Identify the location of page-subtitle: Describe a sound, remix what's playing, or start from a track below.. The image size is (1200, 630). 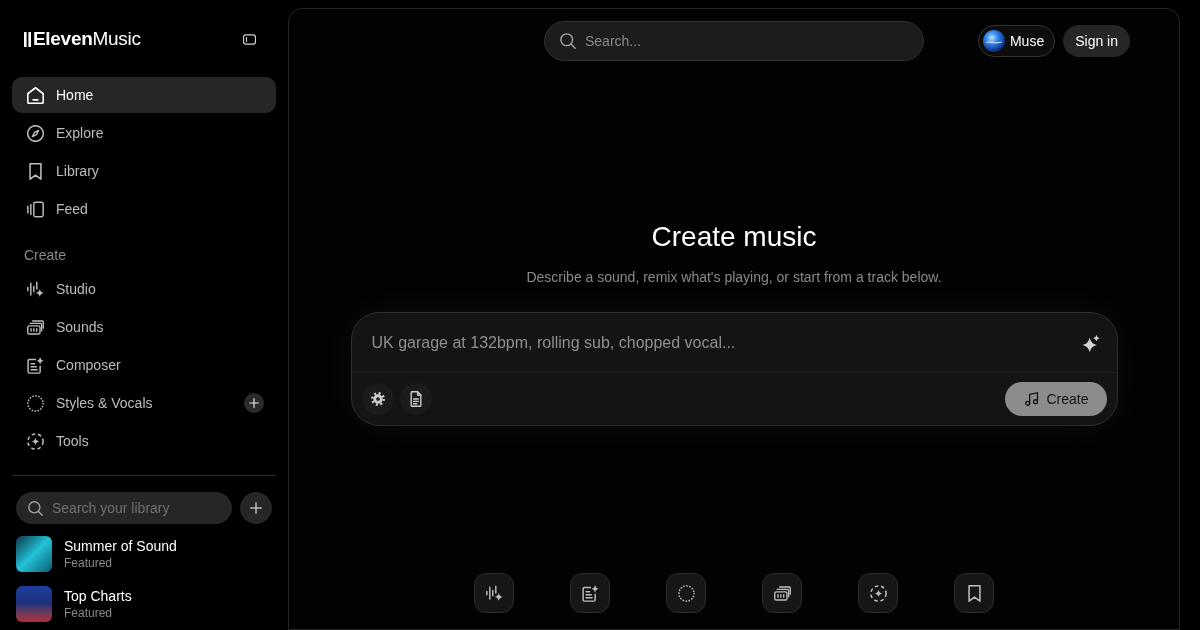
(734, 277).